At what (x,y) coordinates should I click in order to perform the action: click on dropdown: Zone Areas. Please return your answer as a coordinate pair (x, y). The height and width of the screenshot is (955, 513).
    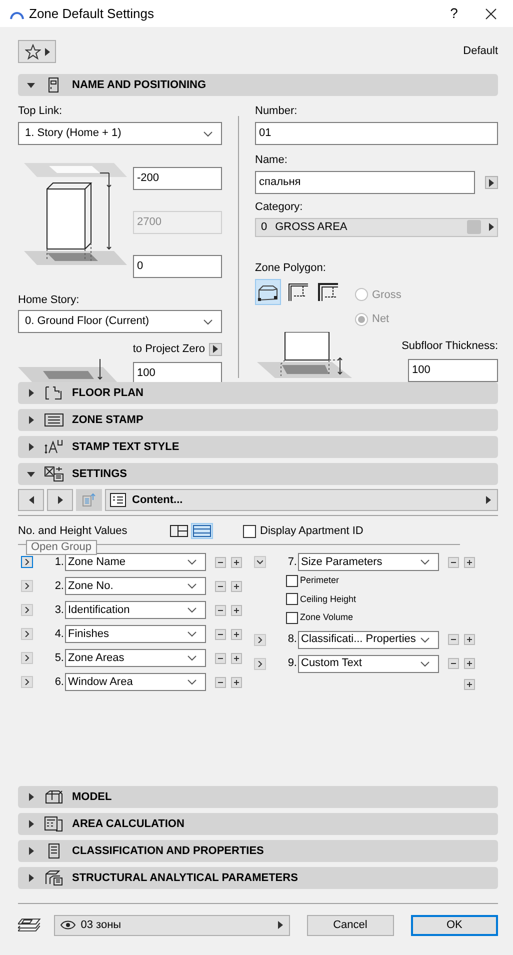
    Looking at the image, I should click on (135, 658).